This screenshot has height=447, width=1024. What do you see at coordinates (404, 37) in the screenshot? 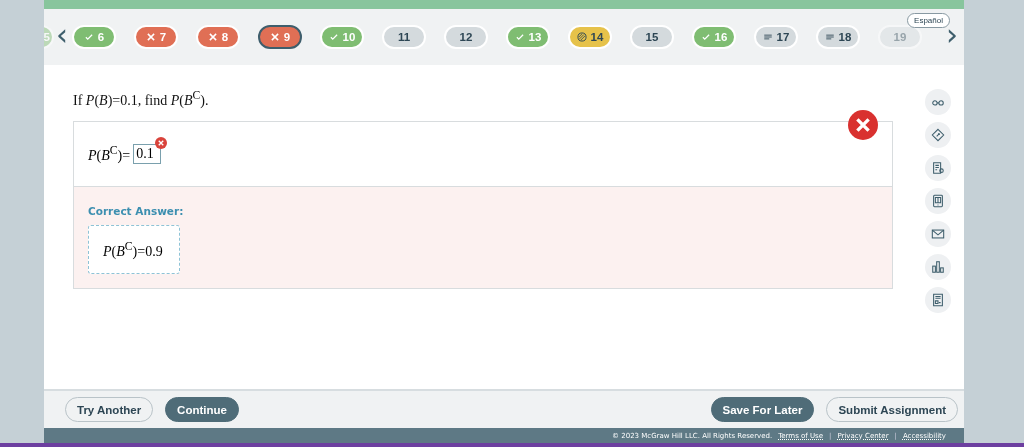
I see `question-pill: 11` at bounding box center [404, 37].